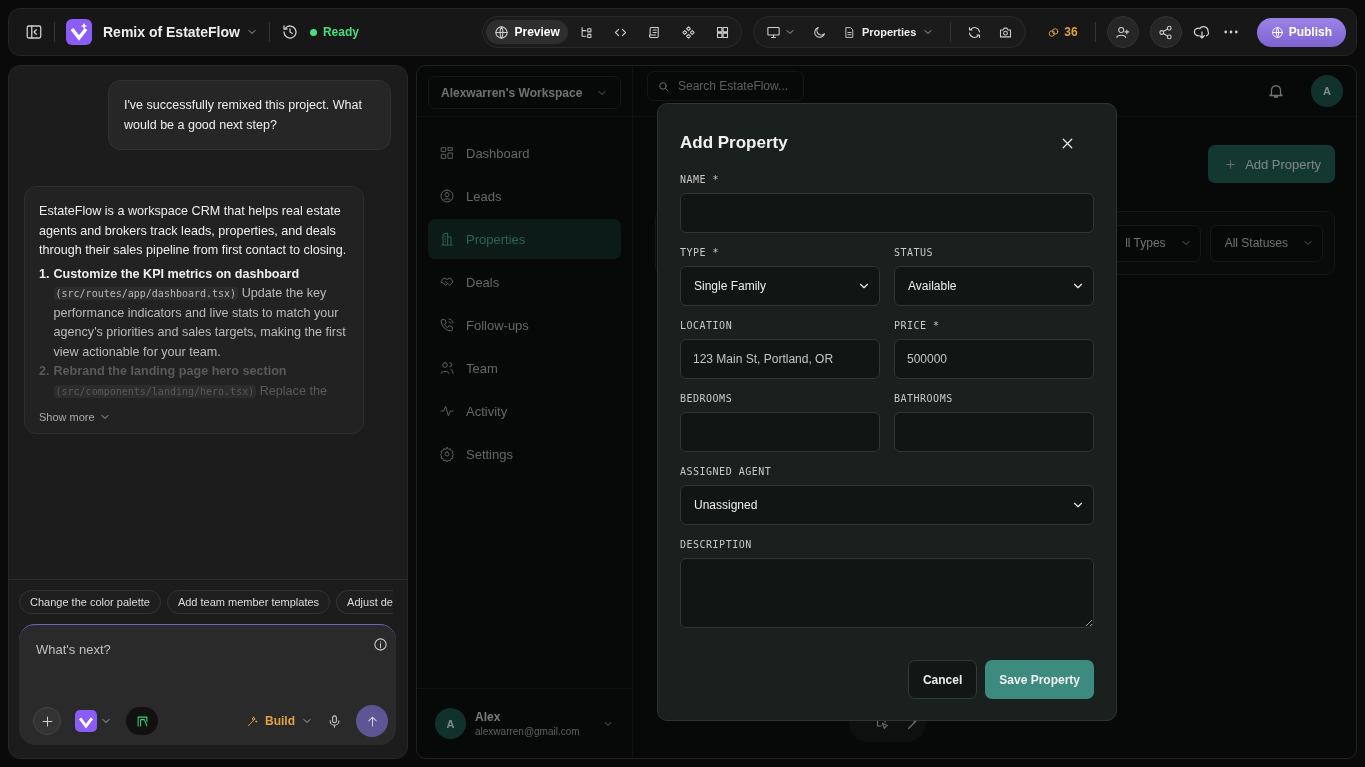 Image resolution: width=1365 pixels, height=767 pixels. I want to click on nav-item: Follow-ups, so click(524, 325).